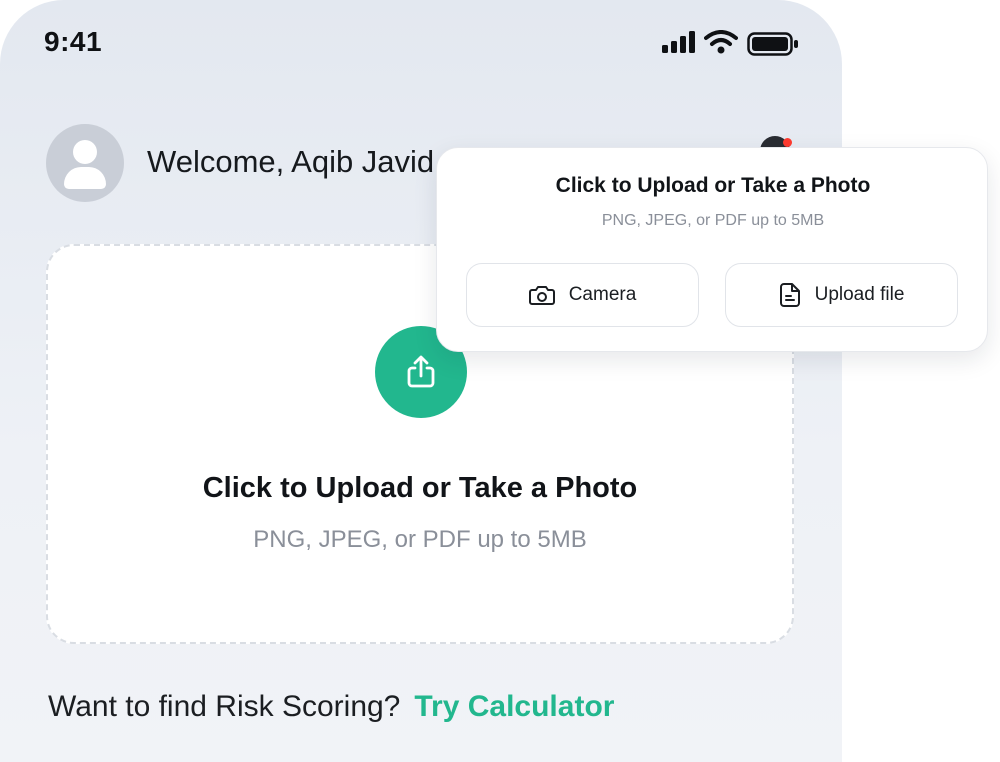  Describe the element at coordinates (420, 539) in the screenshot. I see `dropzone-subtitle: PNG, JPEG, or PDF up to 5MB` at that location.